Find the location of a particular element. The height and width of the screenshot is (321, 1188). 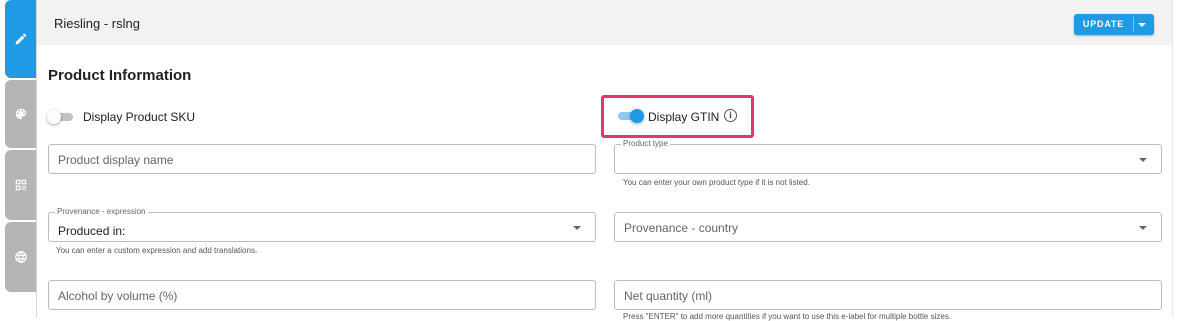

pencil-icon is located at coordinates (20, 39).